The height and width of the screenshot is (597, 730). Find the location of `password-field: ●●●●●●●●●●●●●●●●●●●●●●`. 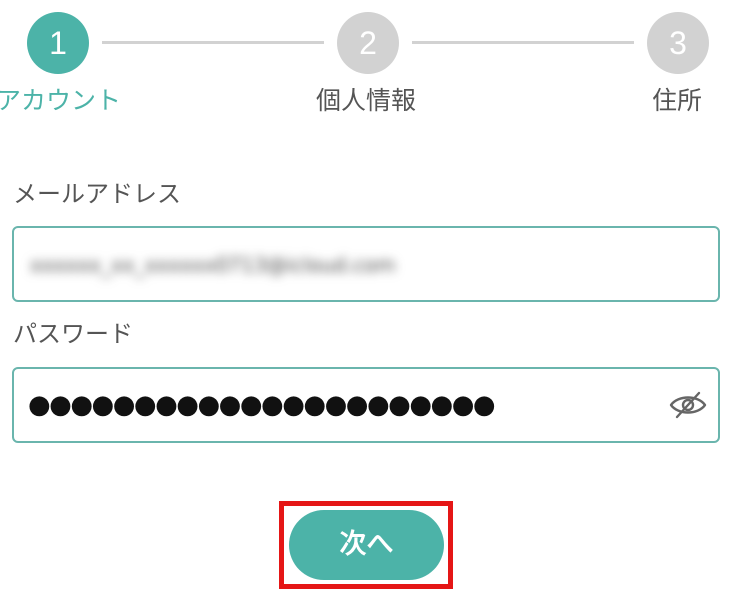

password-field: ●●●●●●●●●●●●●●●●●●●●●● is located at coordinates (366, 405).